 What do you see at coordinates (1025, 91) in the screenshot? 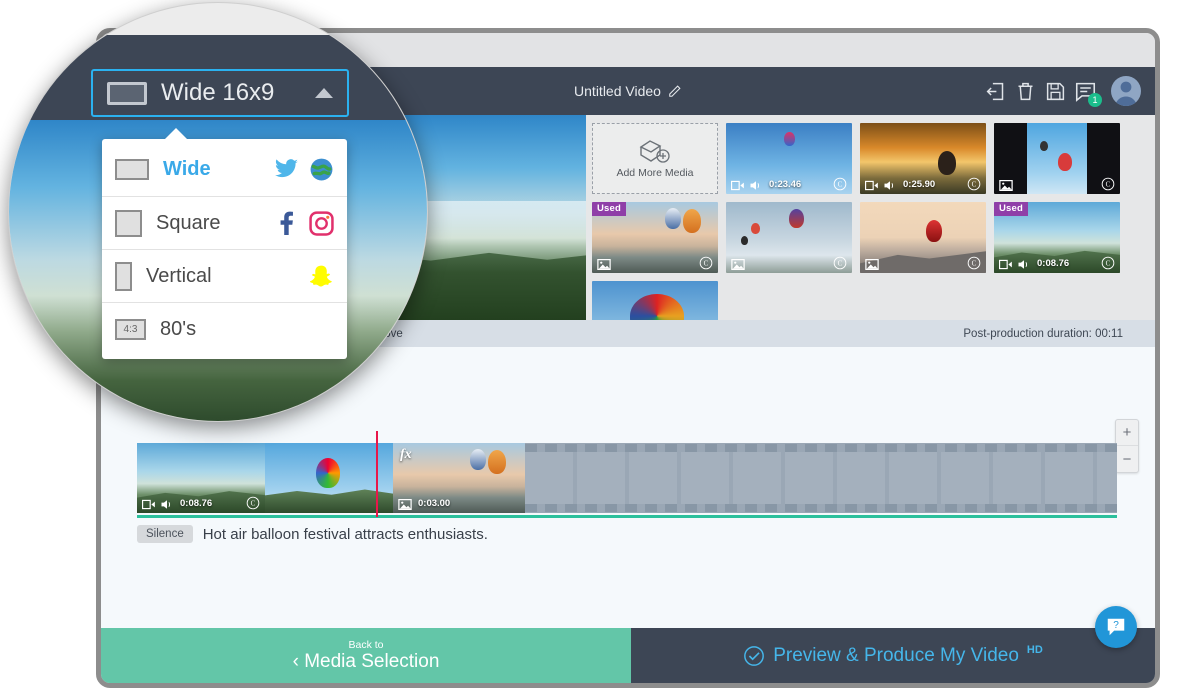
I see `trash-icon` at bounding box center [1025, 91].